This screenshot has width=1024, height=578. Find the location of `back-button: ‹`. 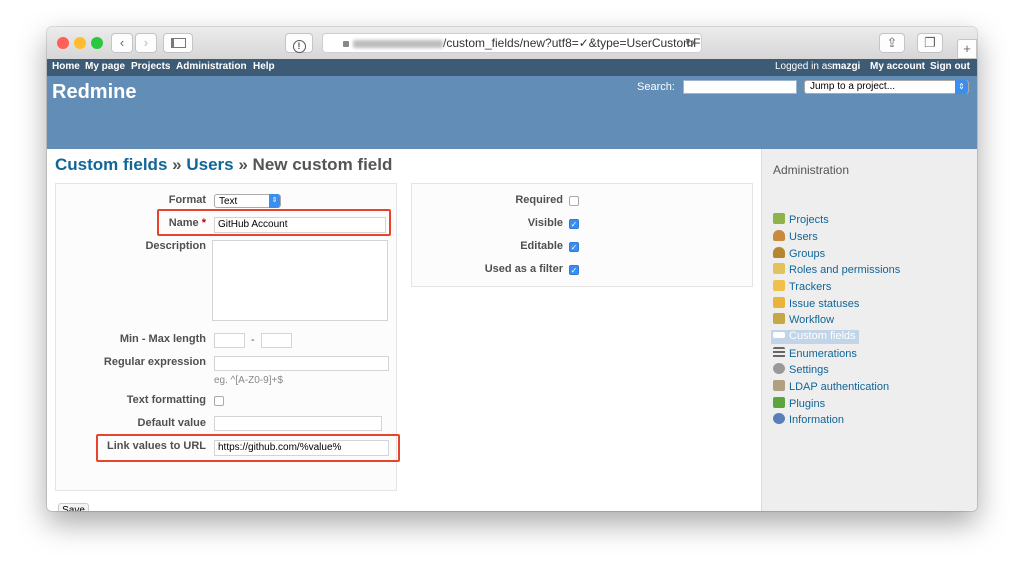

back-button: ‹ is located at coordinates (122, 43).